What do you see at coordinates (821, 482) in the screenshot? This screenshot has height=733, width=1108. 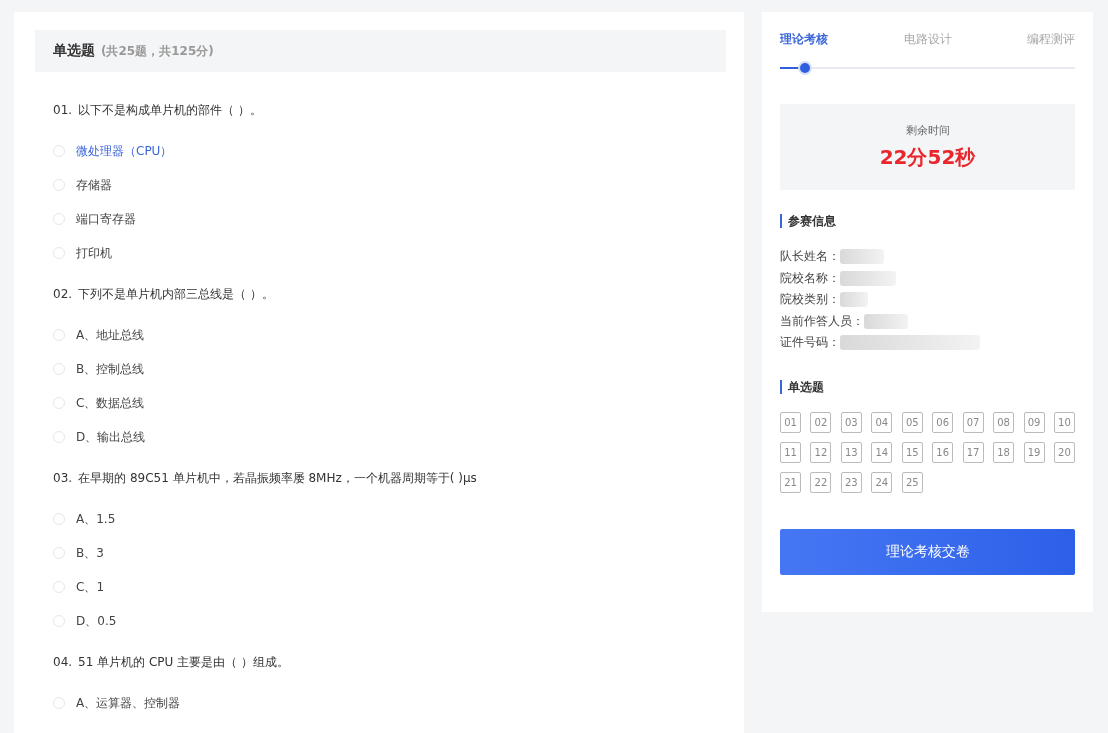 I see `question-index-button: 22` at bounding box center [821, 482].